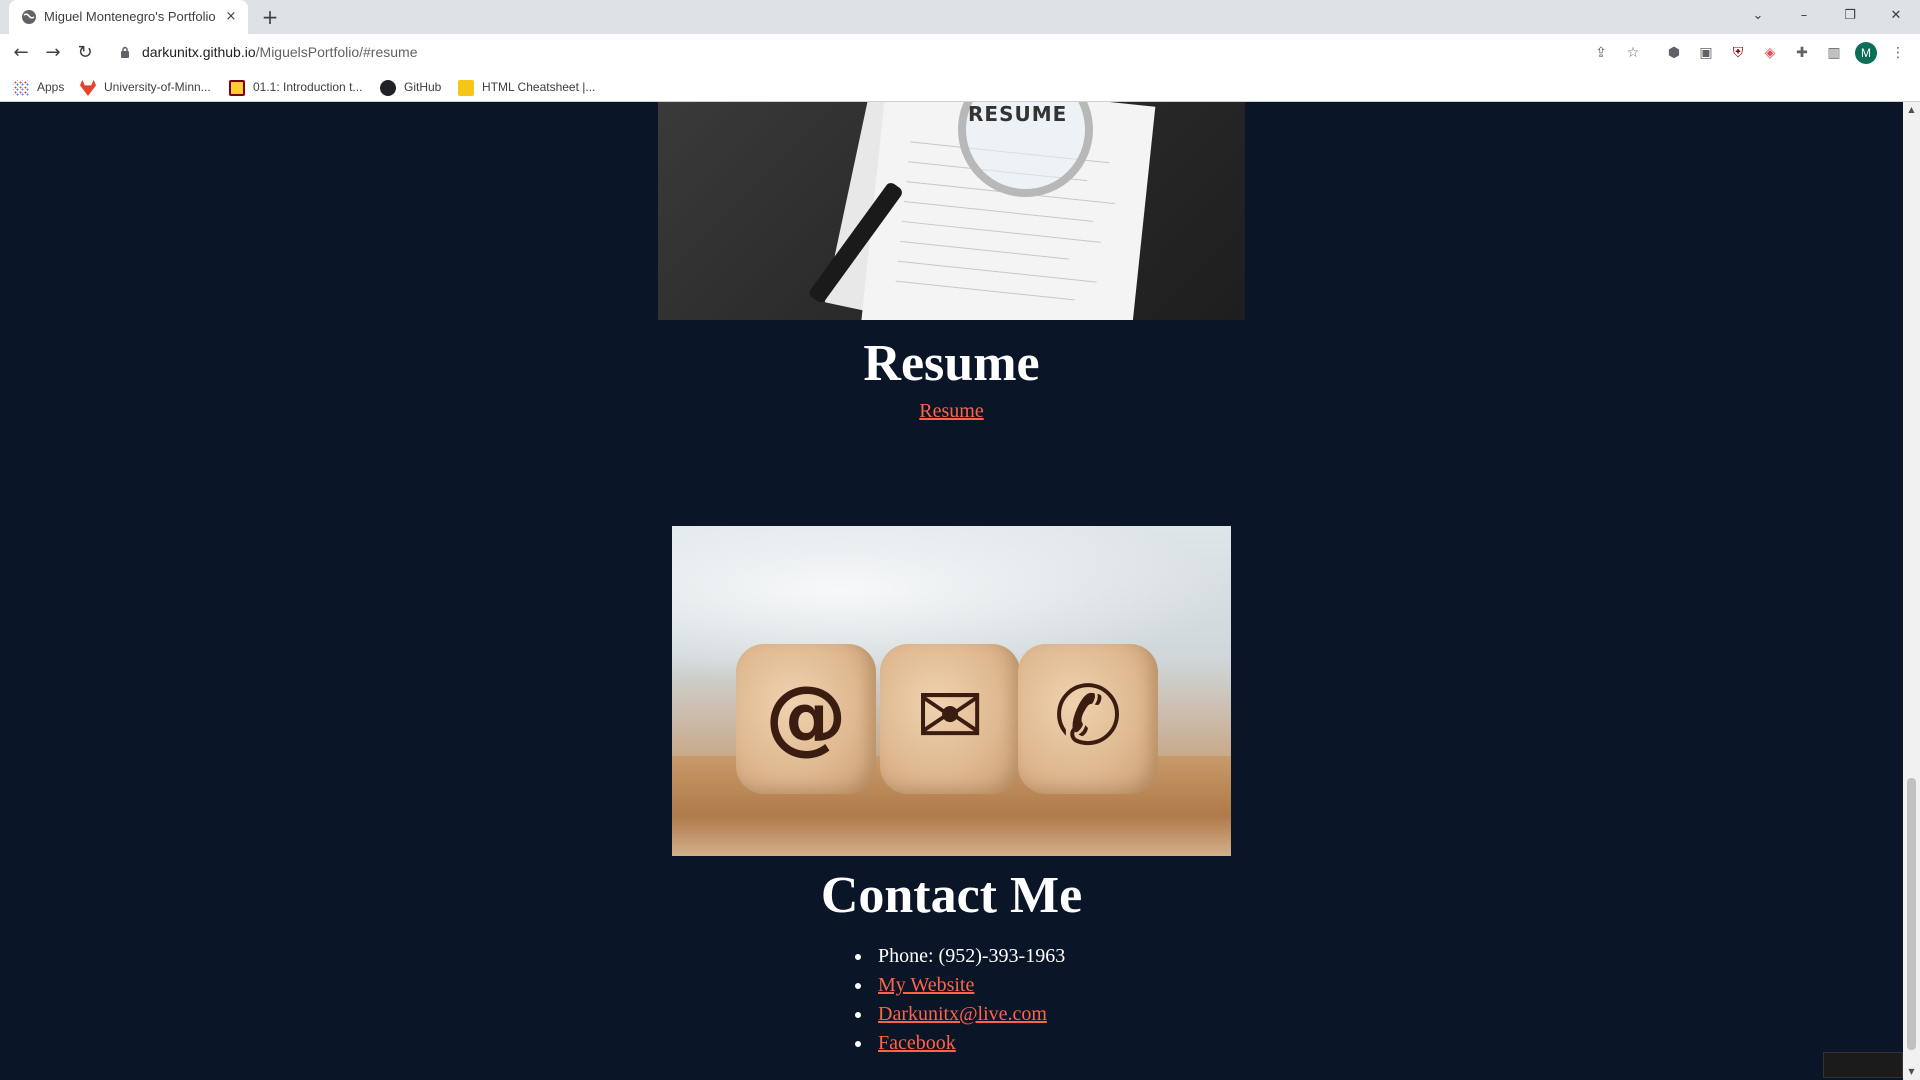  Describe the element at coordinates (1898, 53) in the screenshot. I see `kebab-menu-icon: ⋮` at that location.